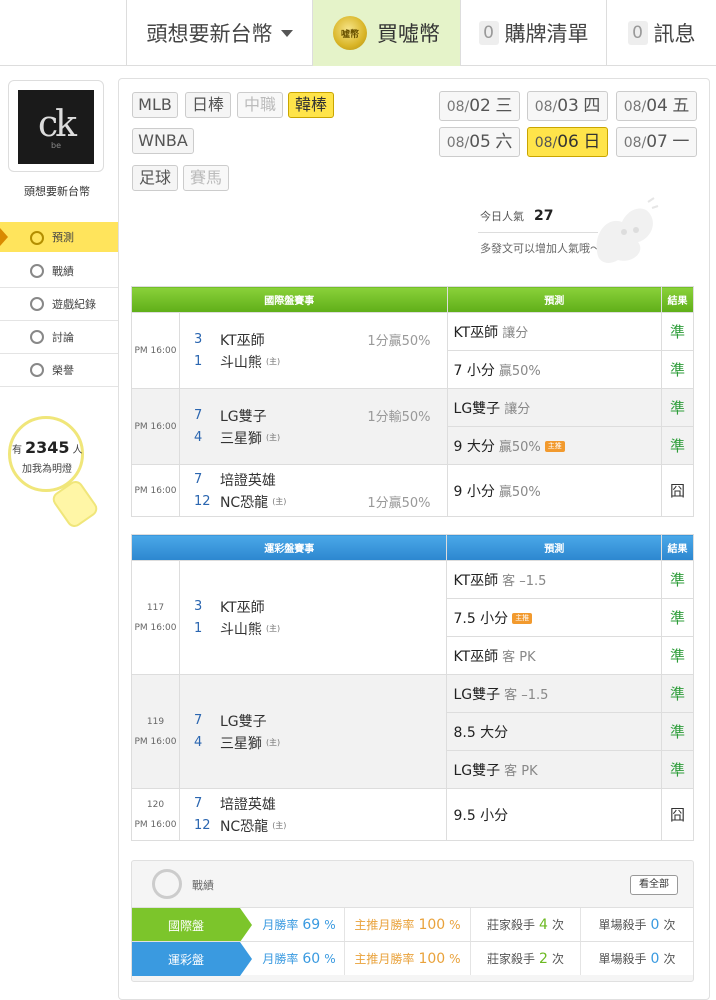  Describe the element at coordinates (163, 141) in the screenshot. I see `league-tab-wnba: WNBA` at that location.